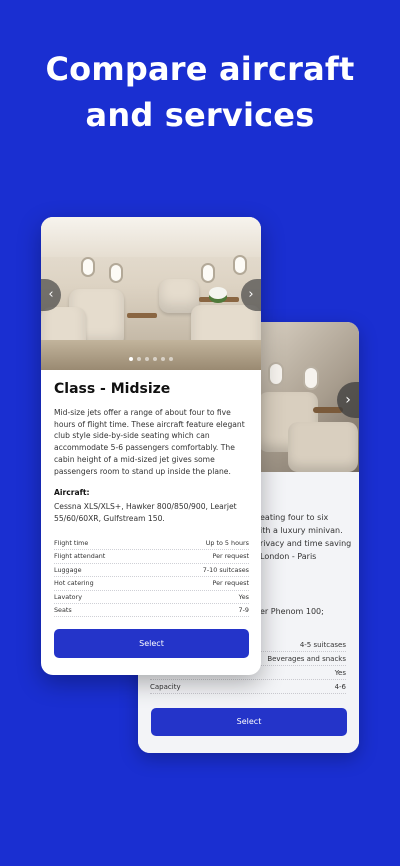  I want to click on headline: Compare aircraft and services, so click(200, 92).